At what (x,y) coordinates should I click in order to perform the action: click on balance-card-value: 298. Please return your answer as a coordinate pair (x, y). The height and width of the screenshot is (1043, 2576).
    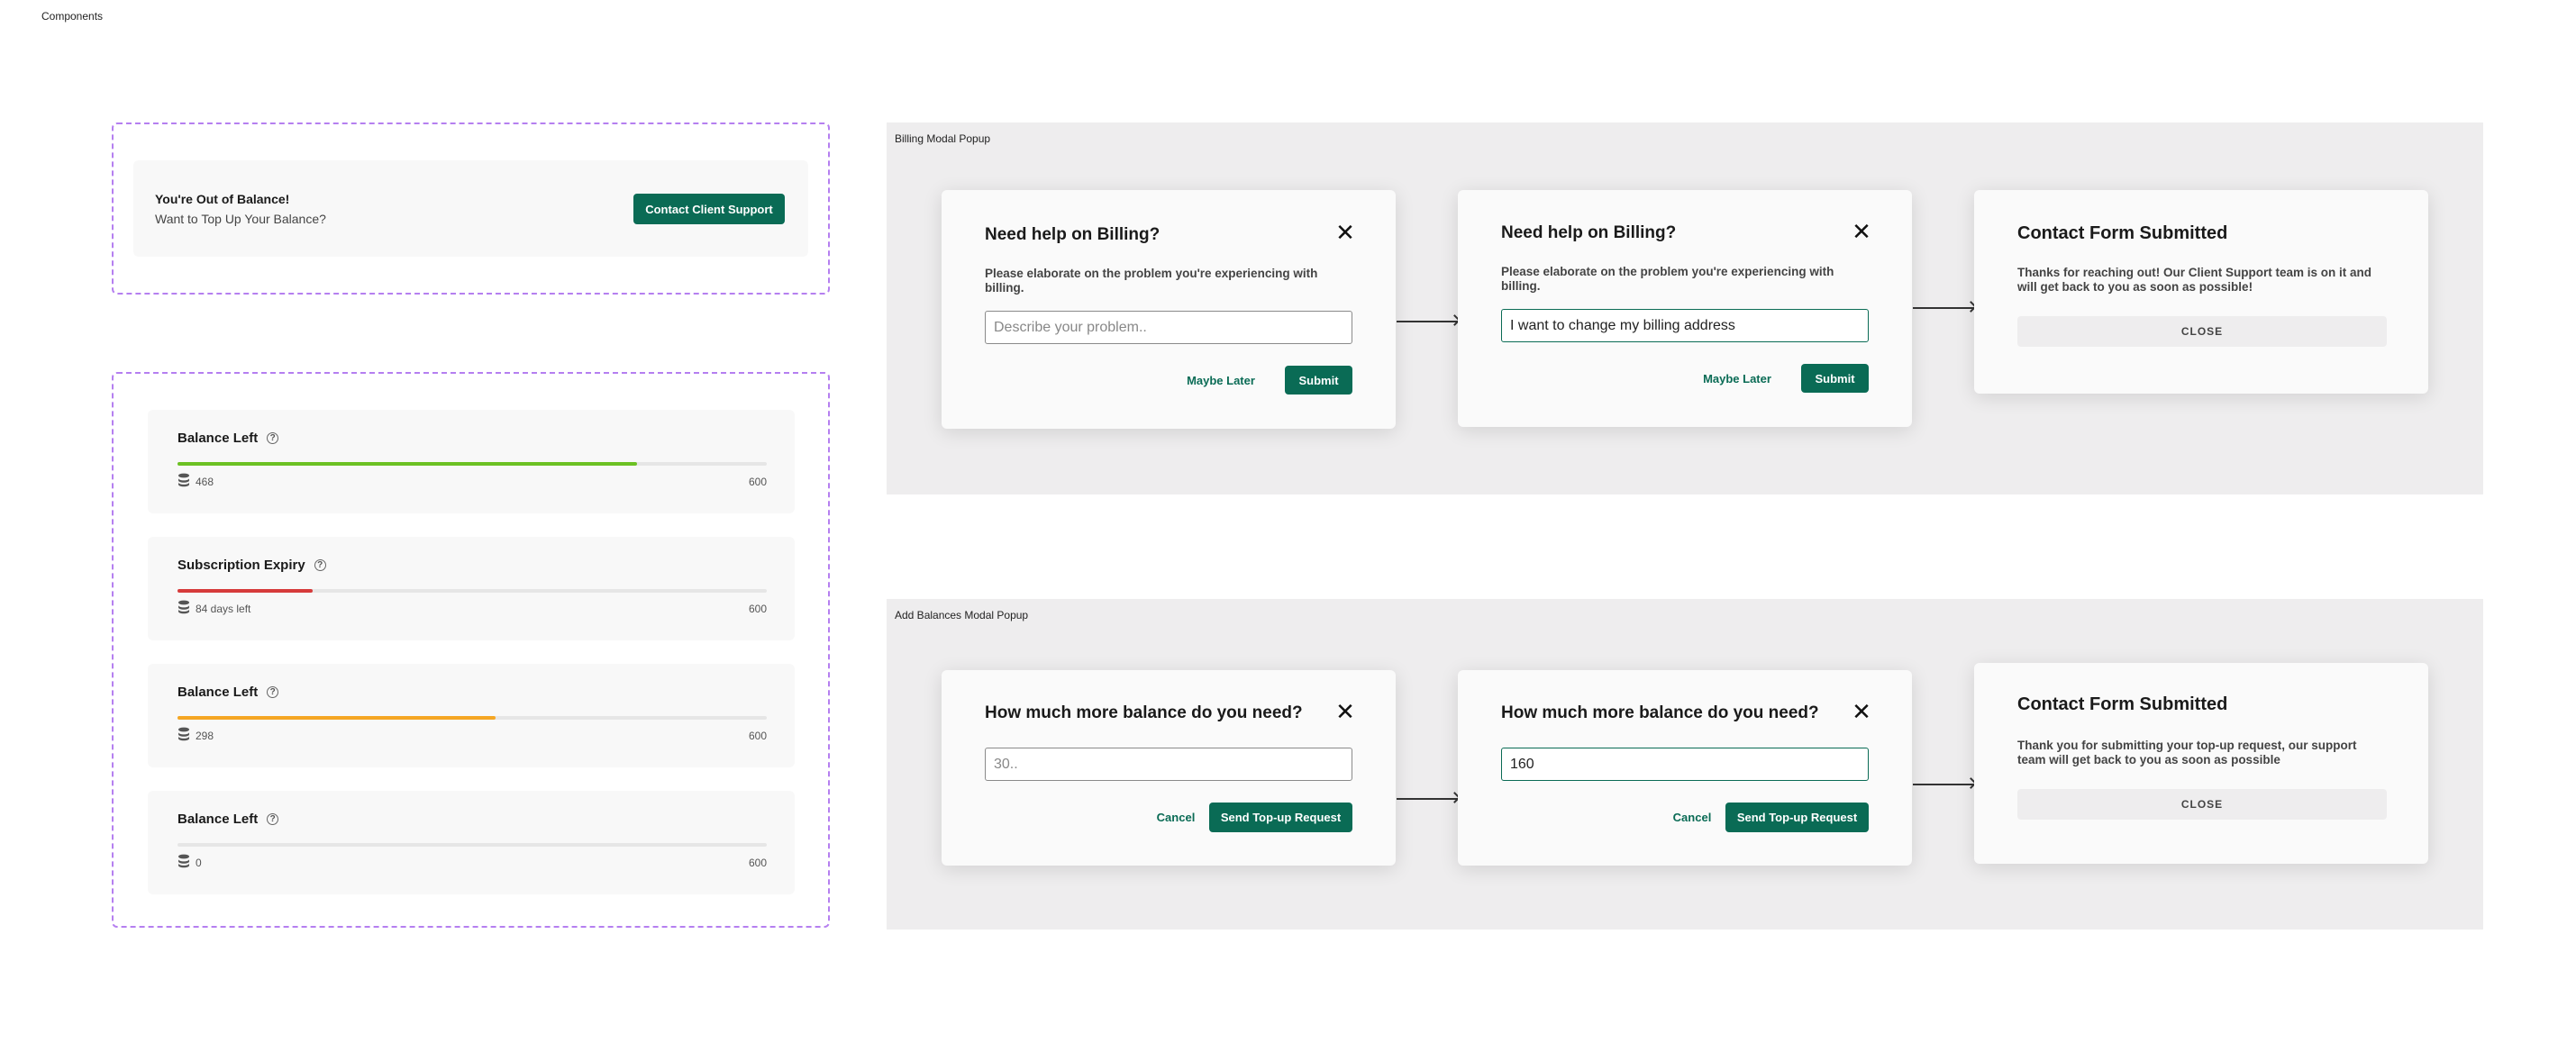
    Looking at the image, I should click on (195, 736).